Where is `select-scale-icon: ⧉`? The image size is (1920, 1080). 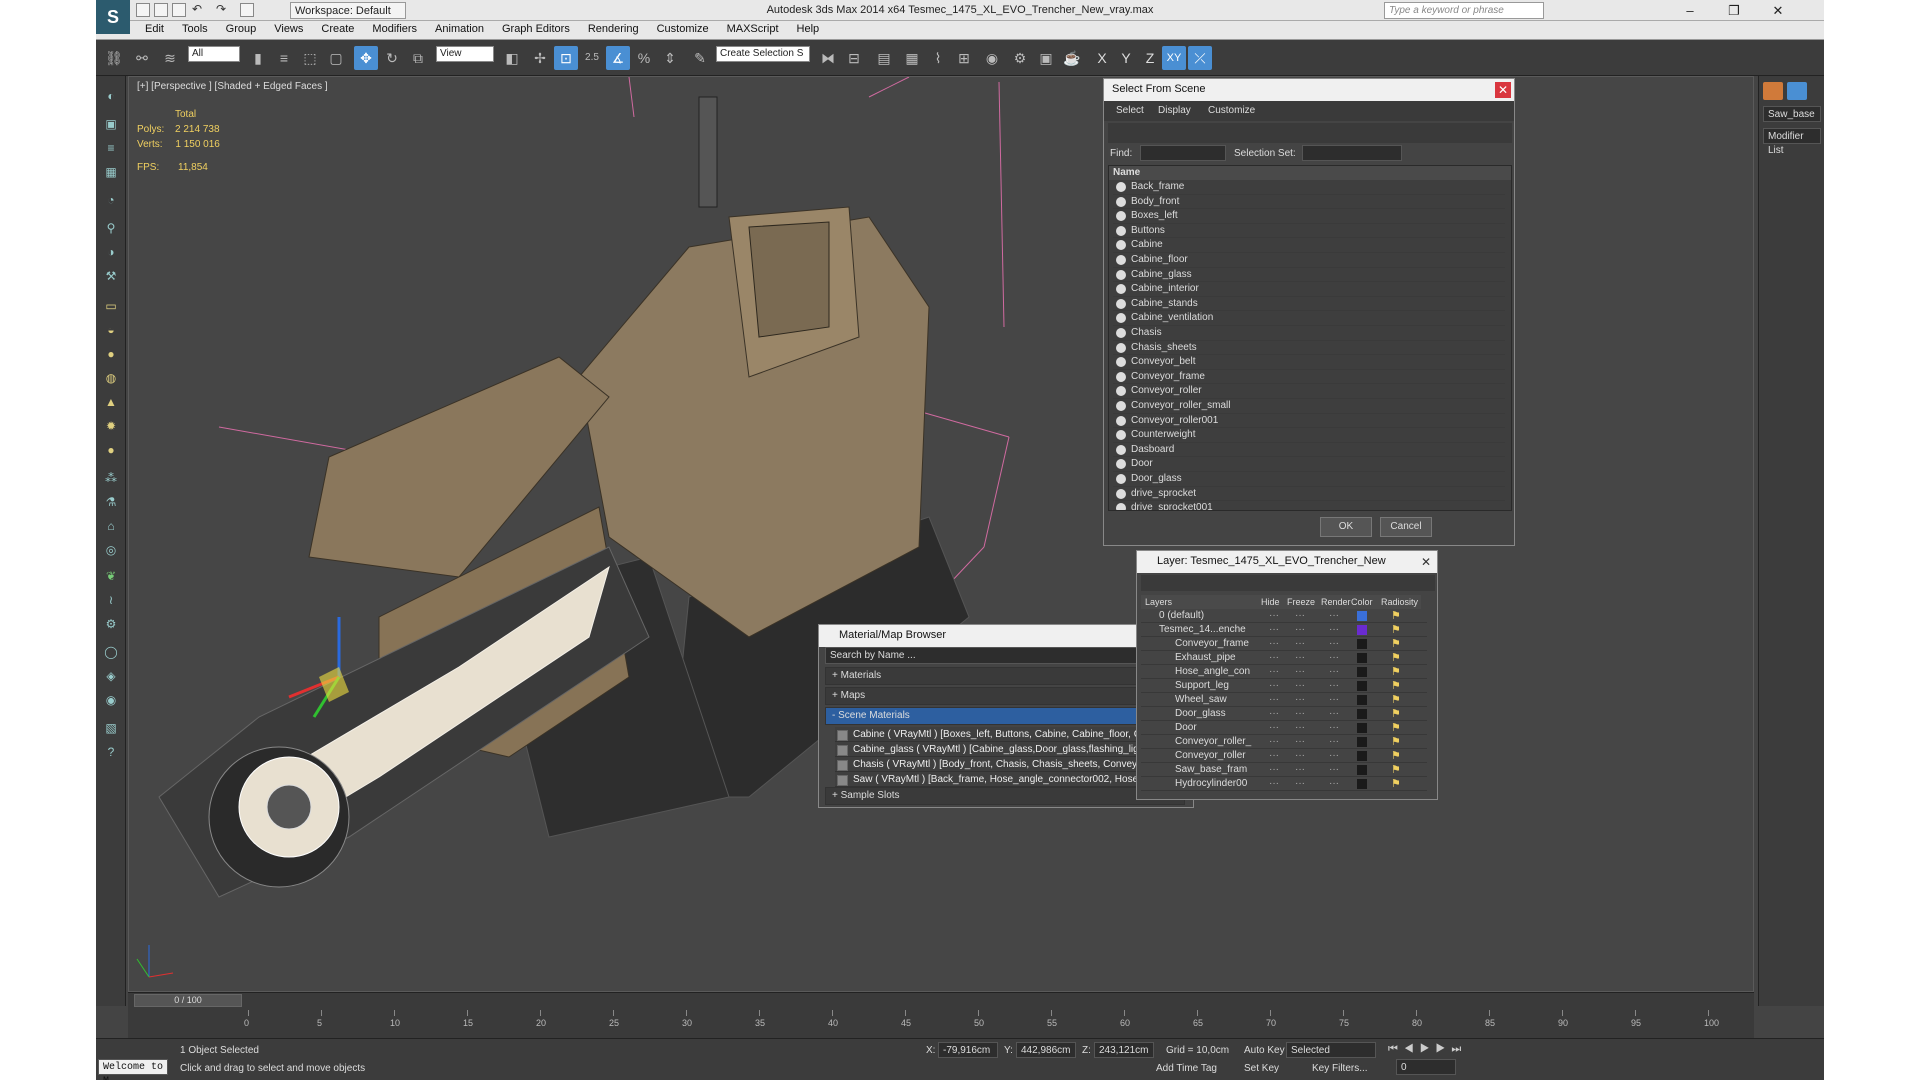 select-scale-icon: ⧉ is located at coordinates (418, 58).